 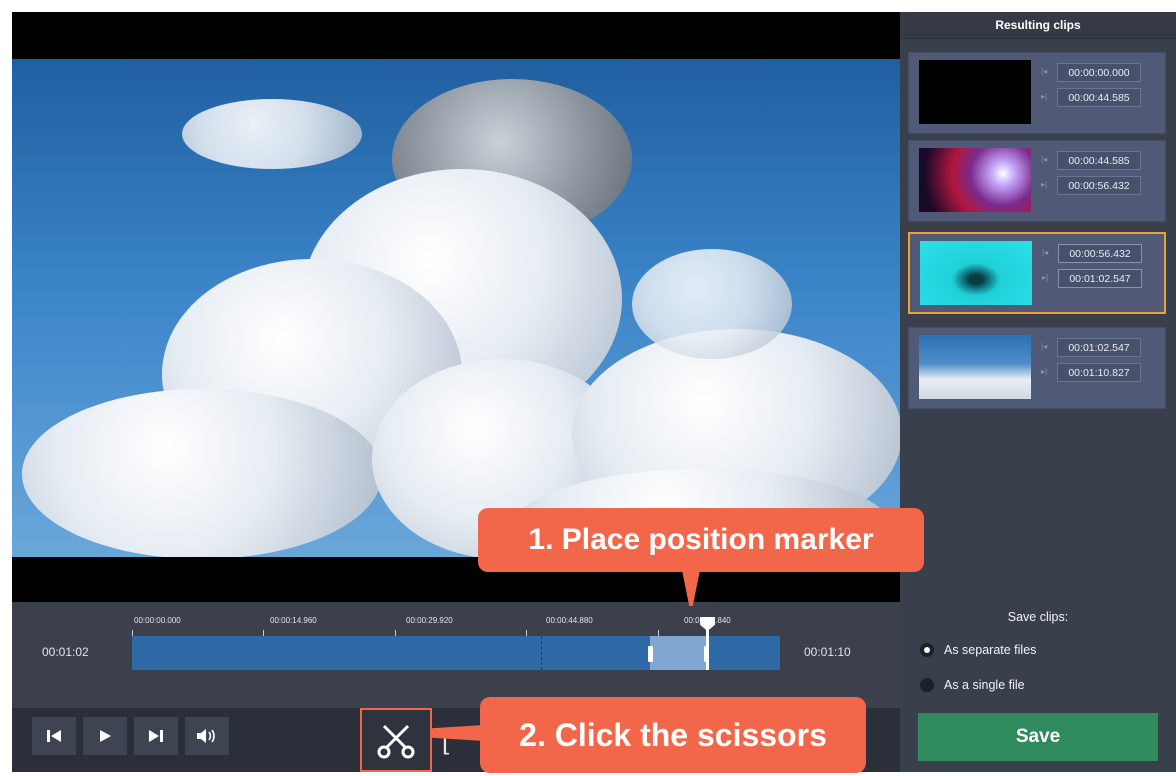 I want to click on skip-back-icon, so click(x=54, y=736).